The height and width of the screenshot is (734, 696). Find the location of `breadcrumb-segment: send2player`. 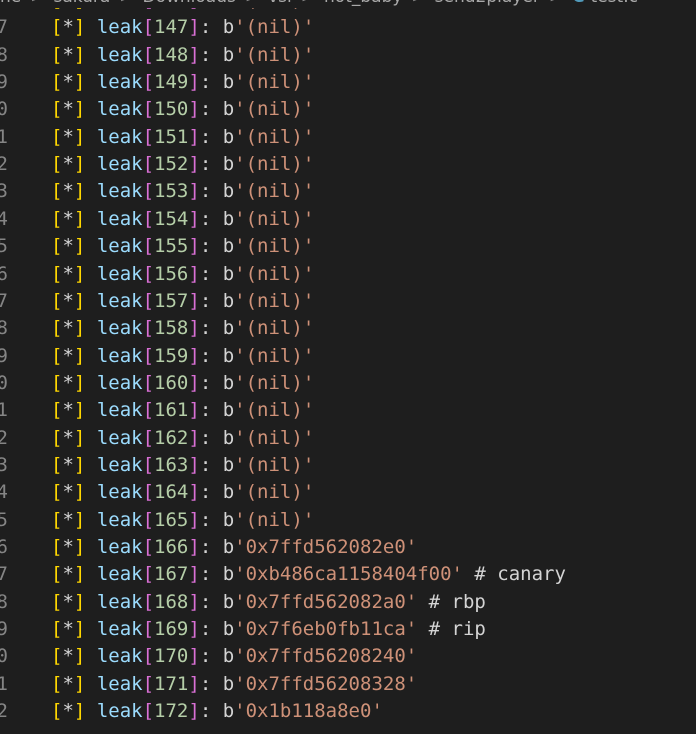

breadcrumb-segment: send2player is located at coordinates (487, 4).